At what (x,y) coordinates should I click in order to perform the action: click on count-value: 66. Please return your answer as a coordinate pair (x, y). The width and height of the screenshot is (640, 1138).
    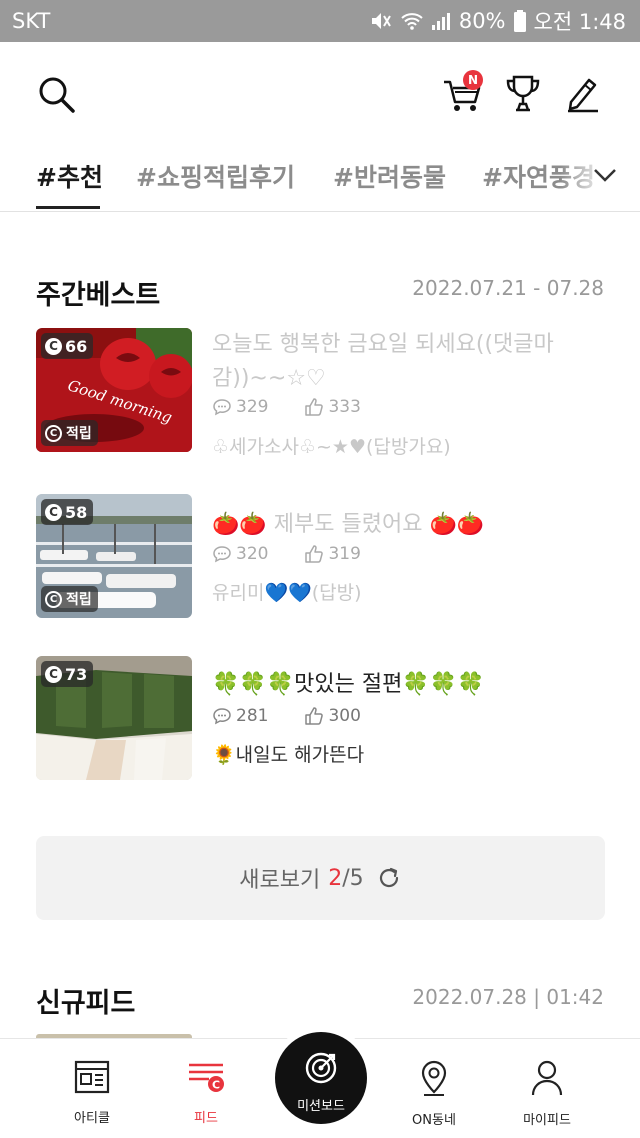
    Looking at the image, I should click on (76, 346).